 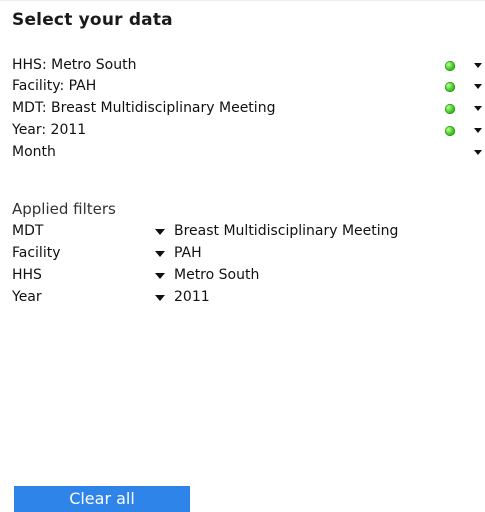 What do you see at coordinates (248, 131) in the screenshot?
I see `selector-year: Year: 2011` at bounding box center [248, 131].